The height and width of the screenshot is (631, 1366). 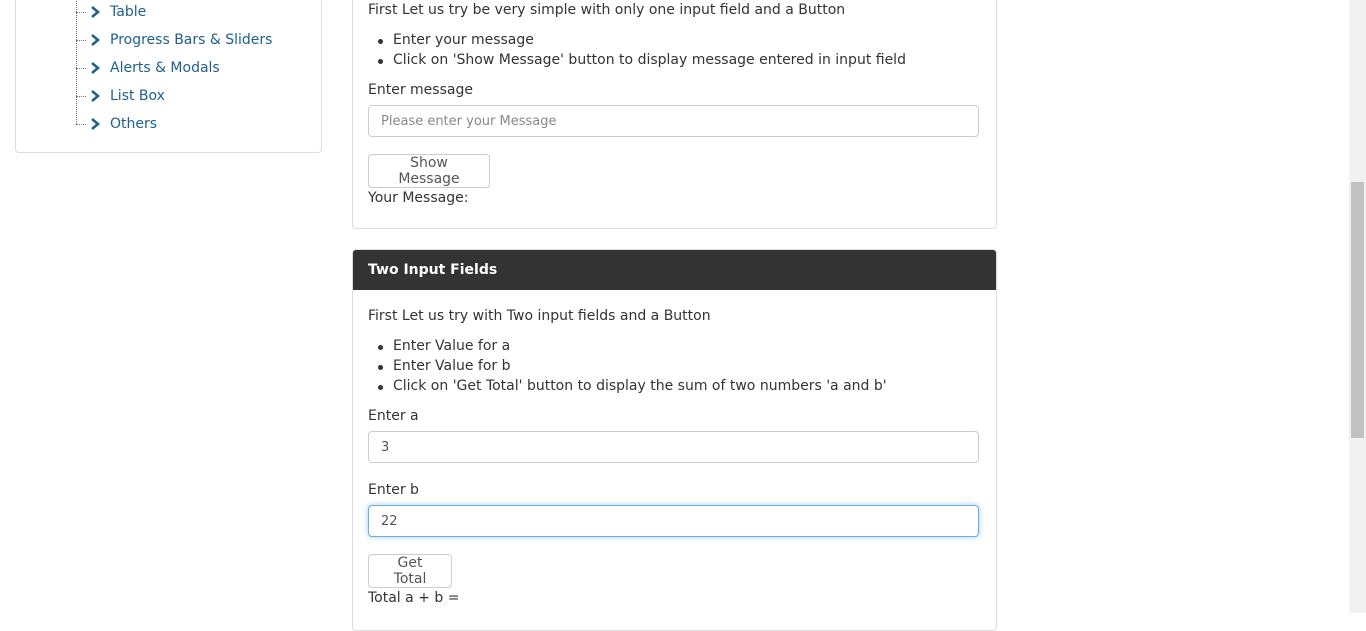 I want to click on instruction-item: Enter Value for b, so click(x=444, y=366).